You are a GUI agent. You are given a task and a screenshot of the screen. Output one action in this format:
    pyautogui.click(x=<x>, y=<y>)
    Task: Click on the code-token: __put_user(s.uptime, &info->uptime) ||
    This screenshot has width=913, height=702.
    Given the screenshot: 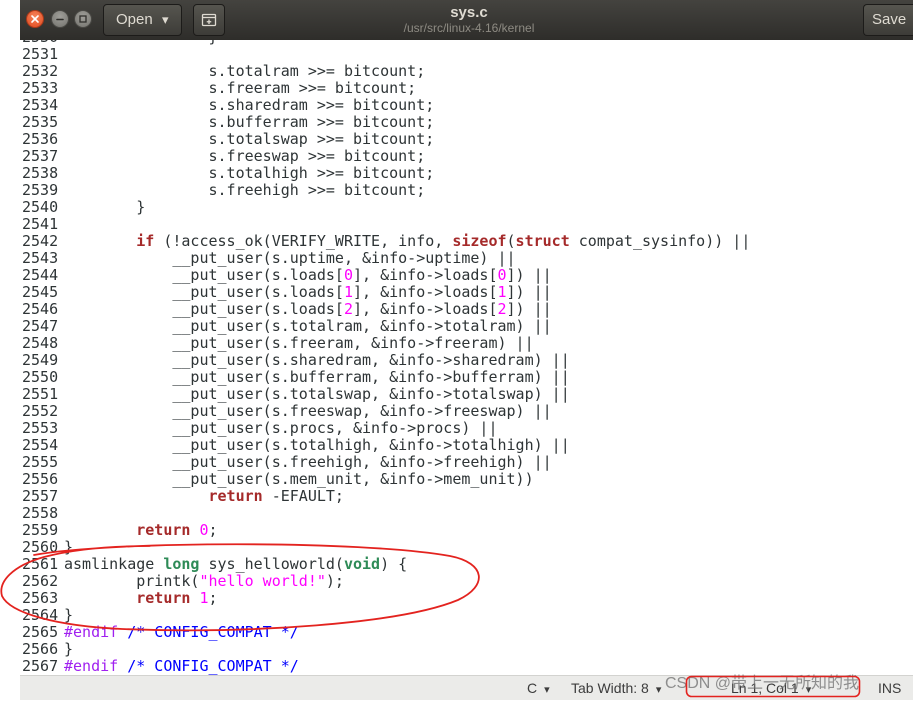 What is the action you would take?
    pyautogui.click(x=290, y=257)
    